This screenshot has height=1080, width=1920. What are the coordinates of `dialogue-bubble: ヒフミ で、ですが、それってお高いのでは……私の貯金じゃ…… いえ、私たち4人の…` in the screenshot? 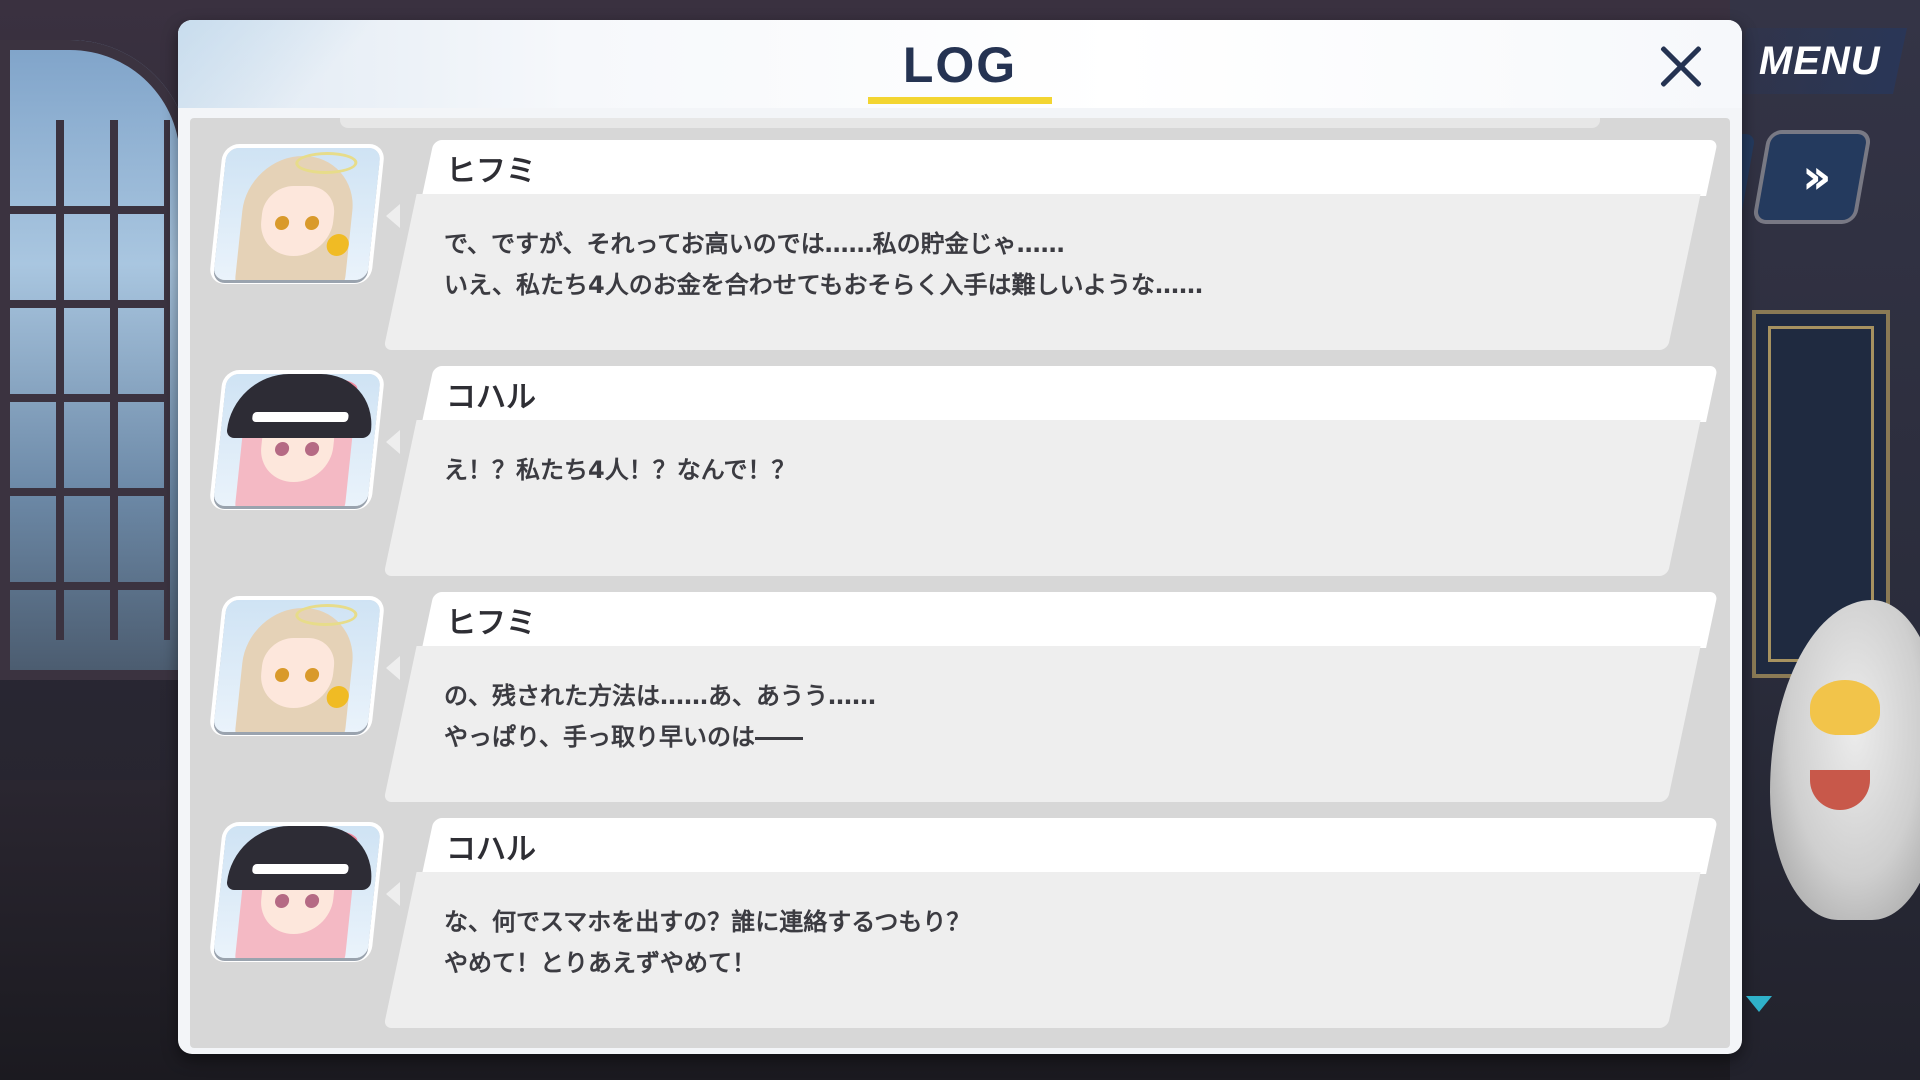 It's located at (1050, 245).